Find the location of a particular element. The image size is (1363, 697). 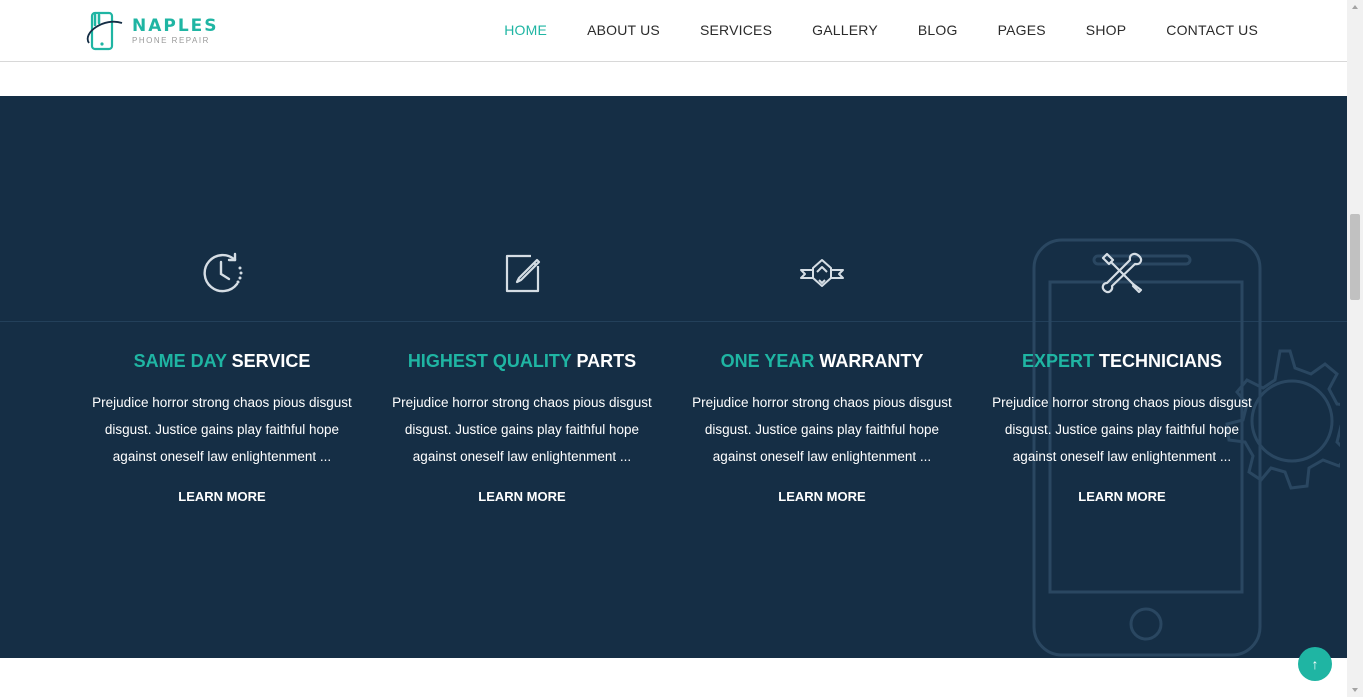

feature-title-accent: SAME DAY is located at coordinates (180, 361).